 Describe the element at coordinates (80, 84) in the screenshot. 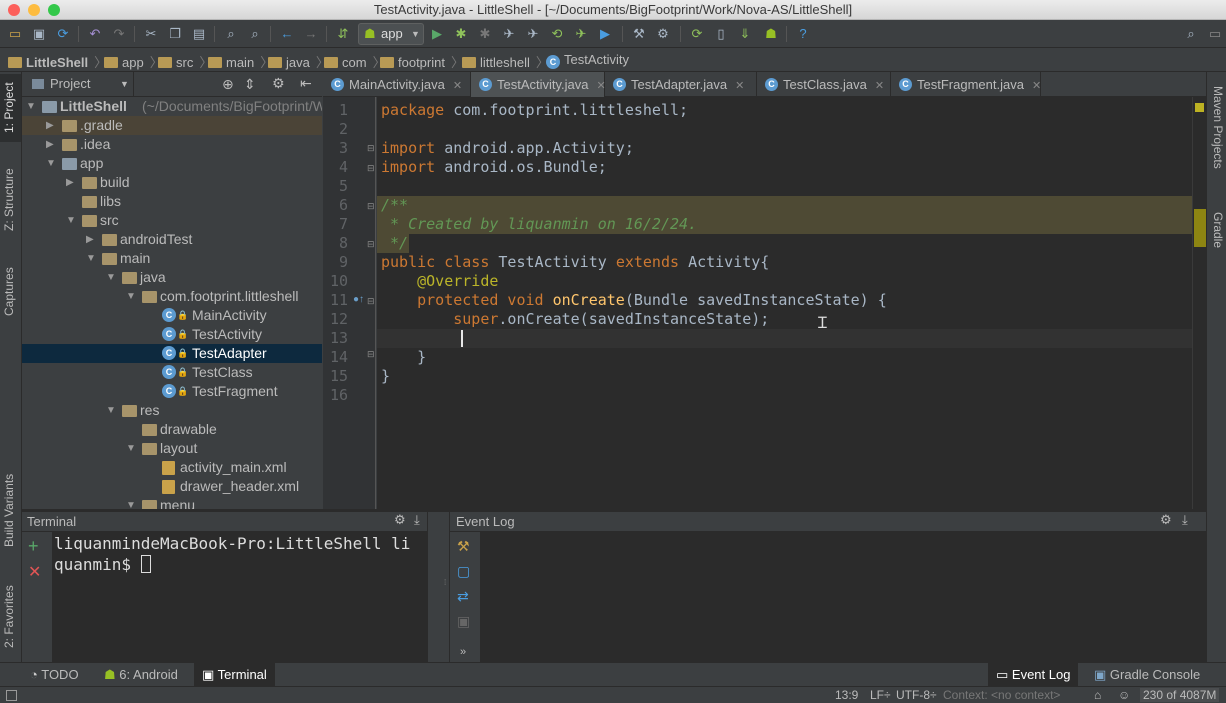

I see `view-selector: Project ▼` at that location.